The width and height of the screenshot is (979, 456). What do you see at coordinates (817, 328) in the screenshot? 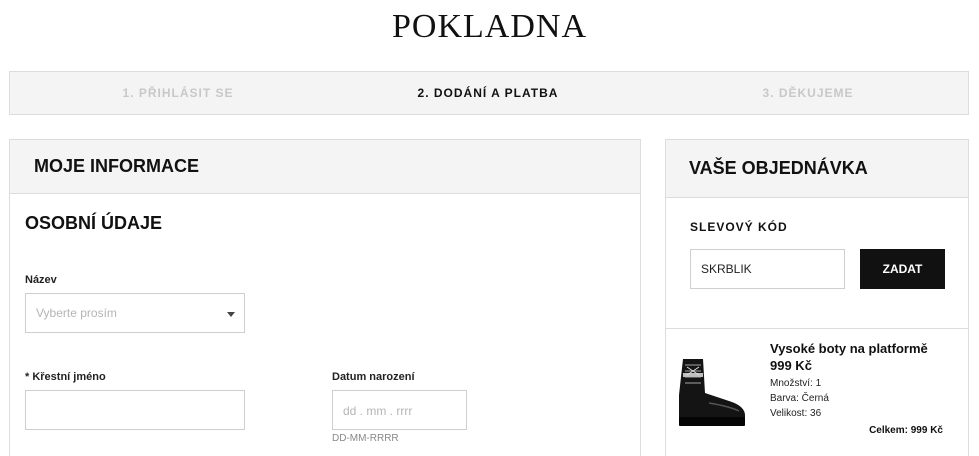
I see `divider` at bounding box center [817, 328].